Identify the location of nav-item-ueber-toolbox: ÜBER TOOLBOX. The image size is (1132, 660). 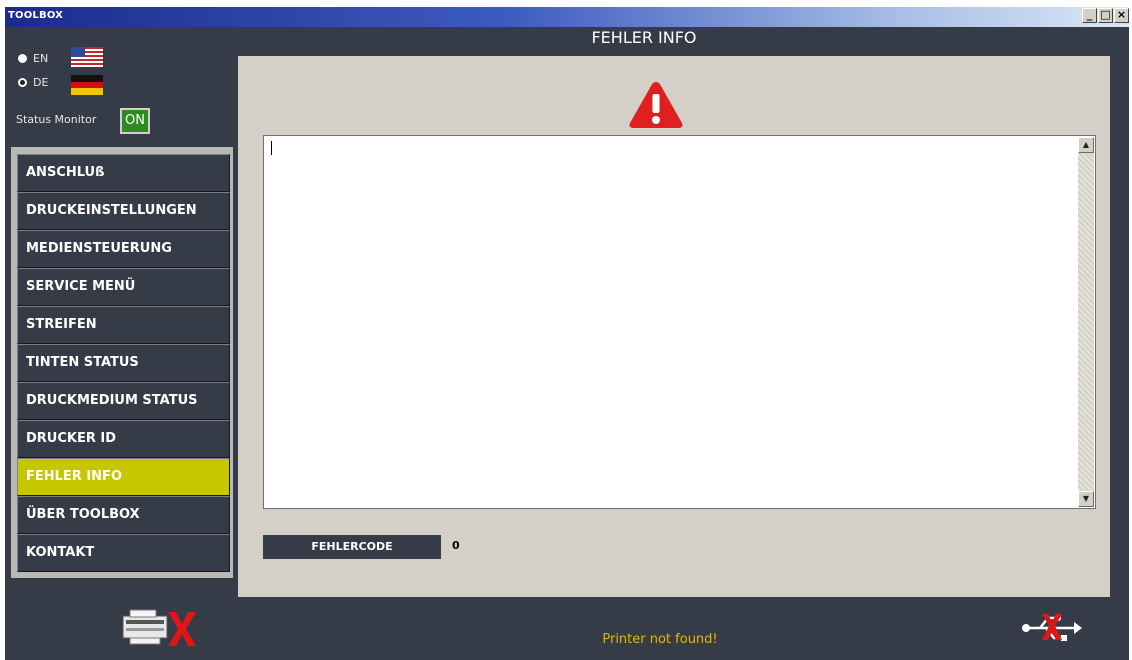
(123, 515).